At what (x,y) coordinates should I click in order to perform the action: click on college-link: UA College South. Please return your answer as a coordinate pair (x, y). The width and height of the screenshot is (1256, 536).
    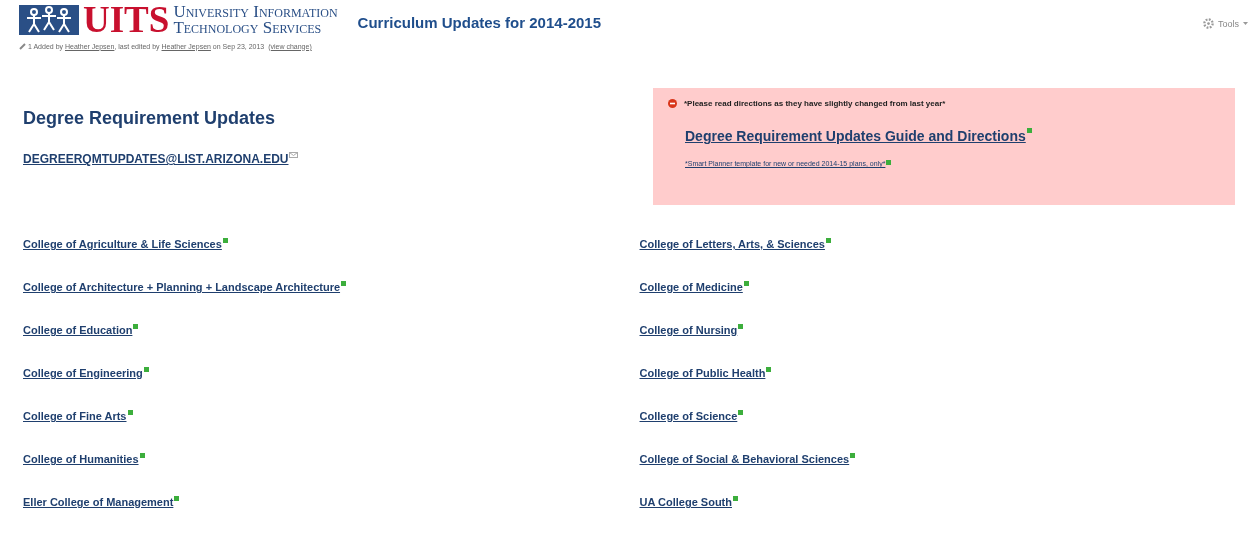
    Looking at the image, I should click on (685, 502).